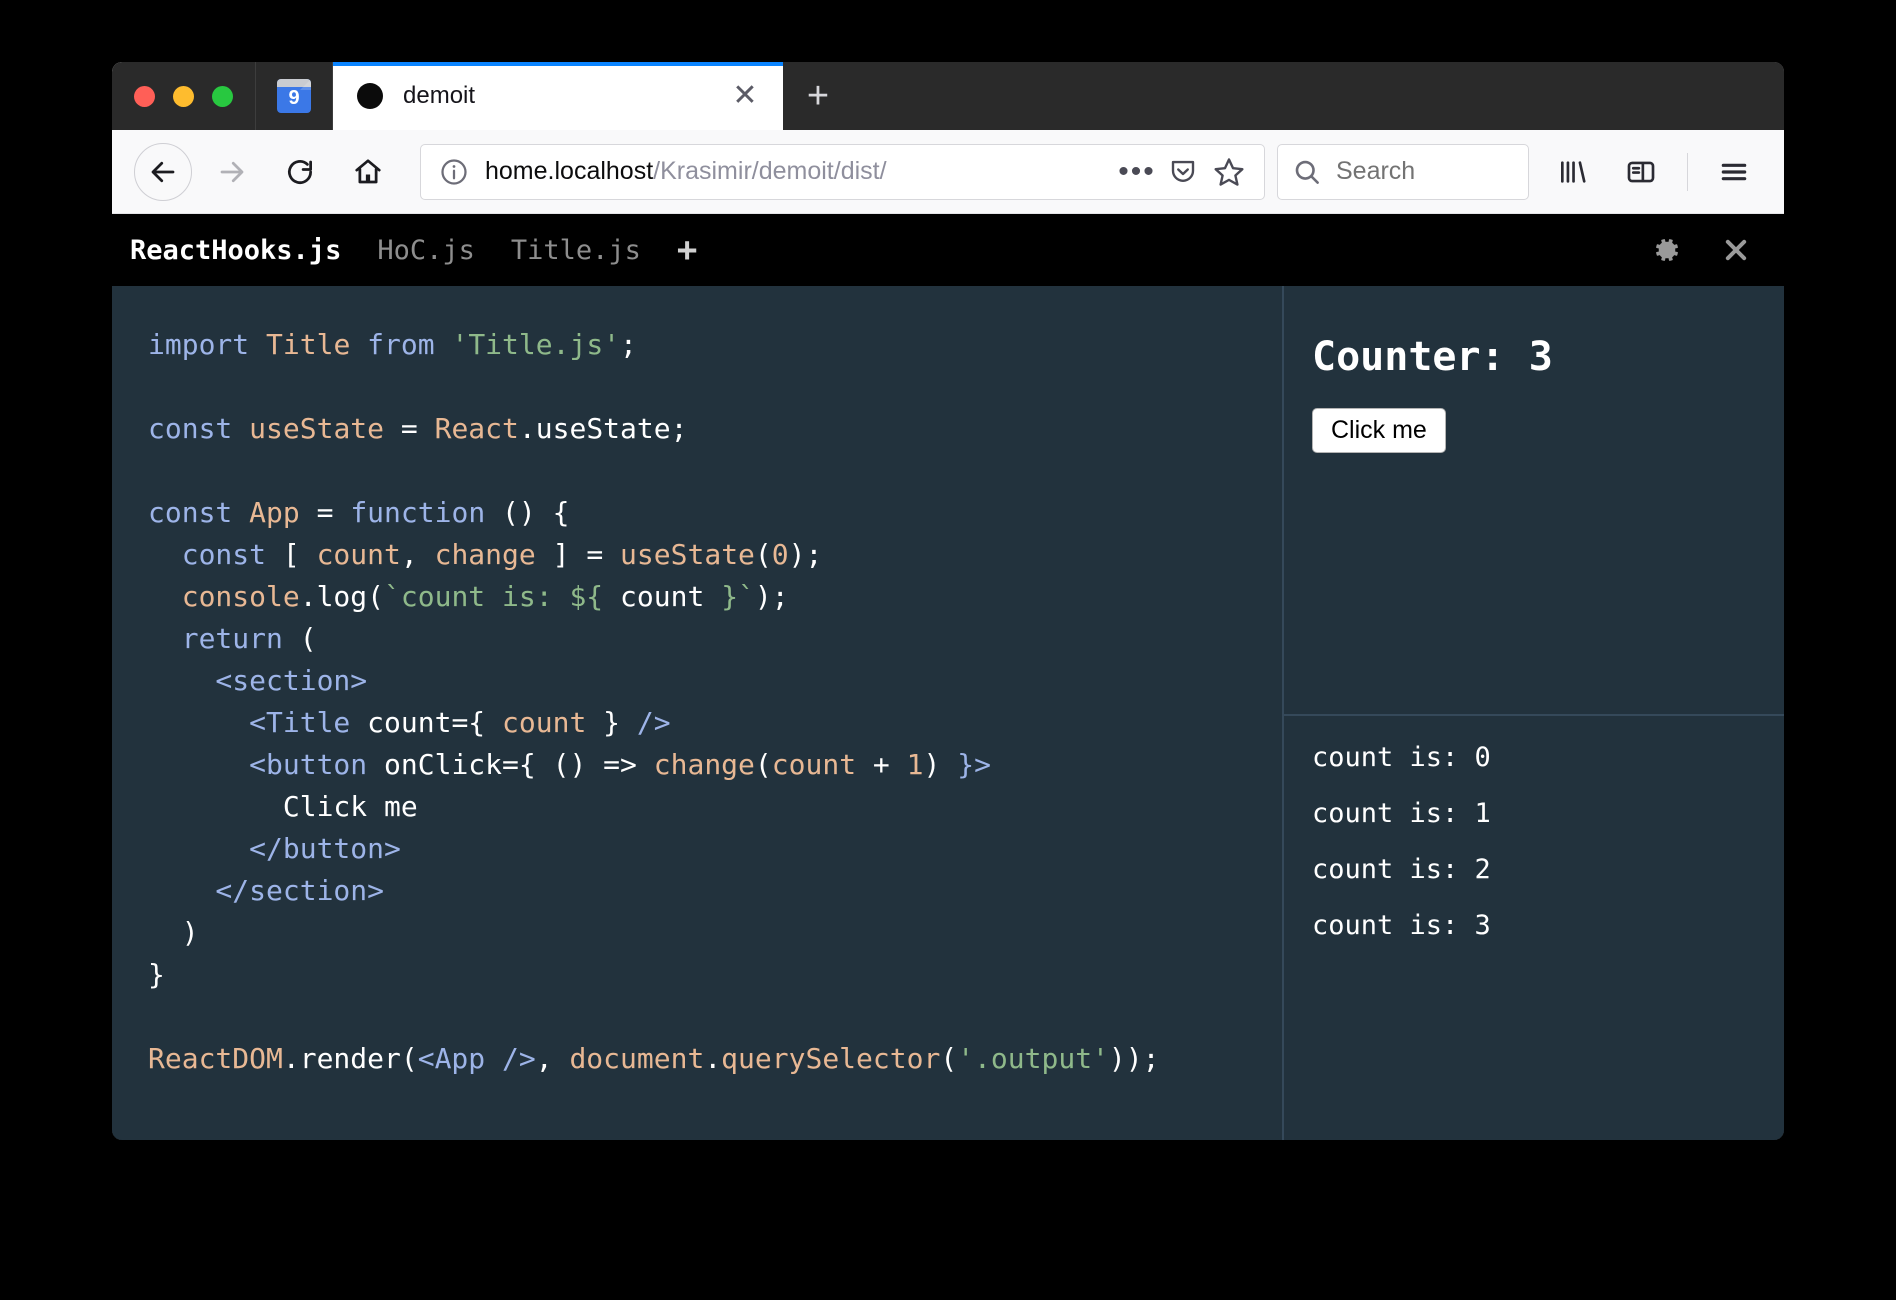  What do you see at coordinates (224, 638) in the screenshot?
I see `code-token: return` at bounding box center [224, 638].